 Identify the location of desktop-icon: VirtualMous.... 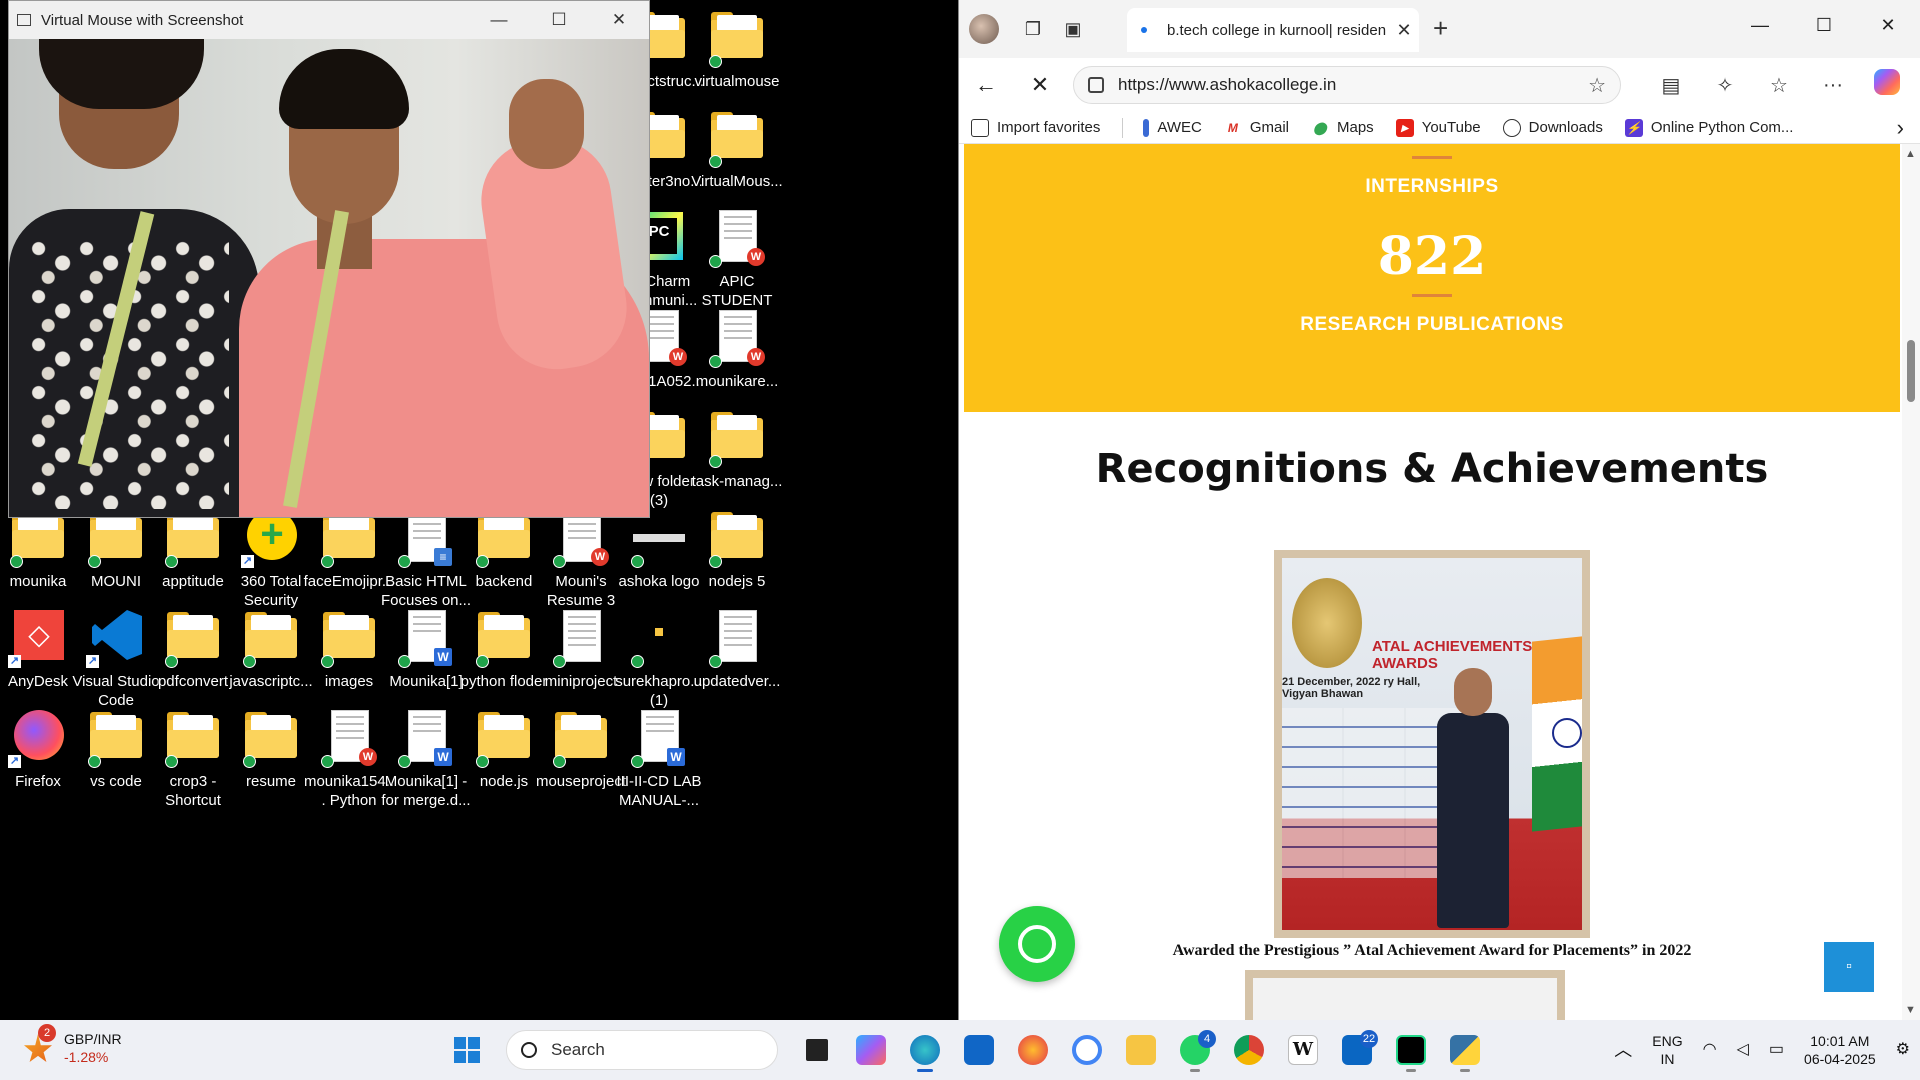
(737, 160).